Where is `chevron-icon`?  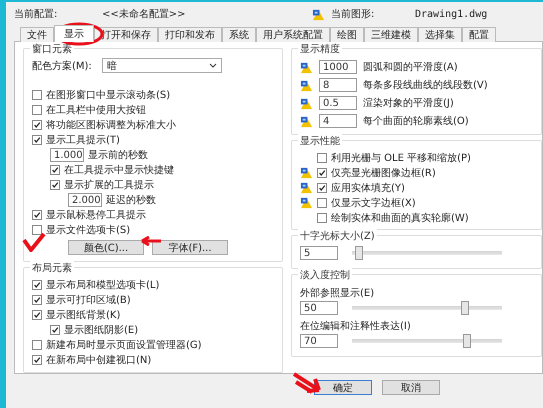
chevron-icon is located at coordinates (212, 65).